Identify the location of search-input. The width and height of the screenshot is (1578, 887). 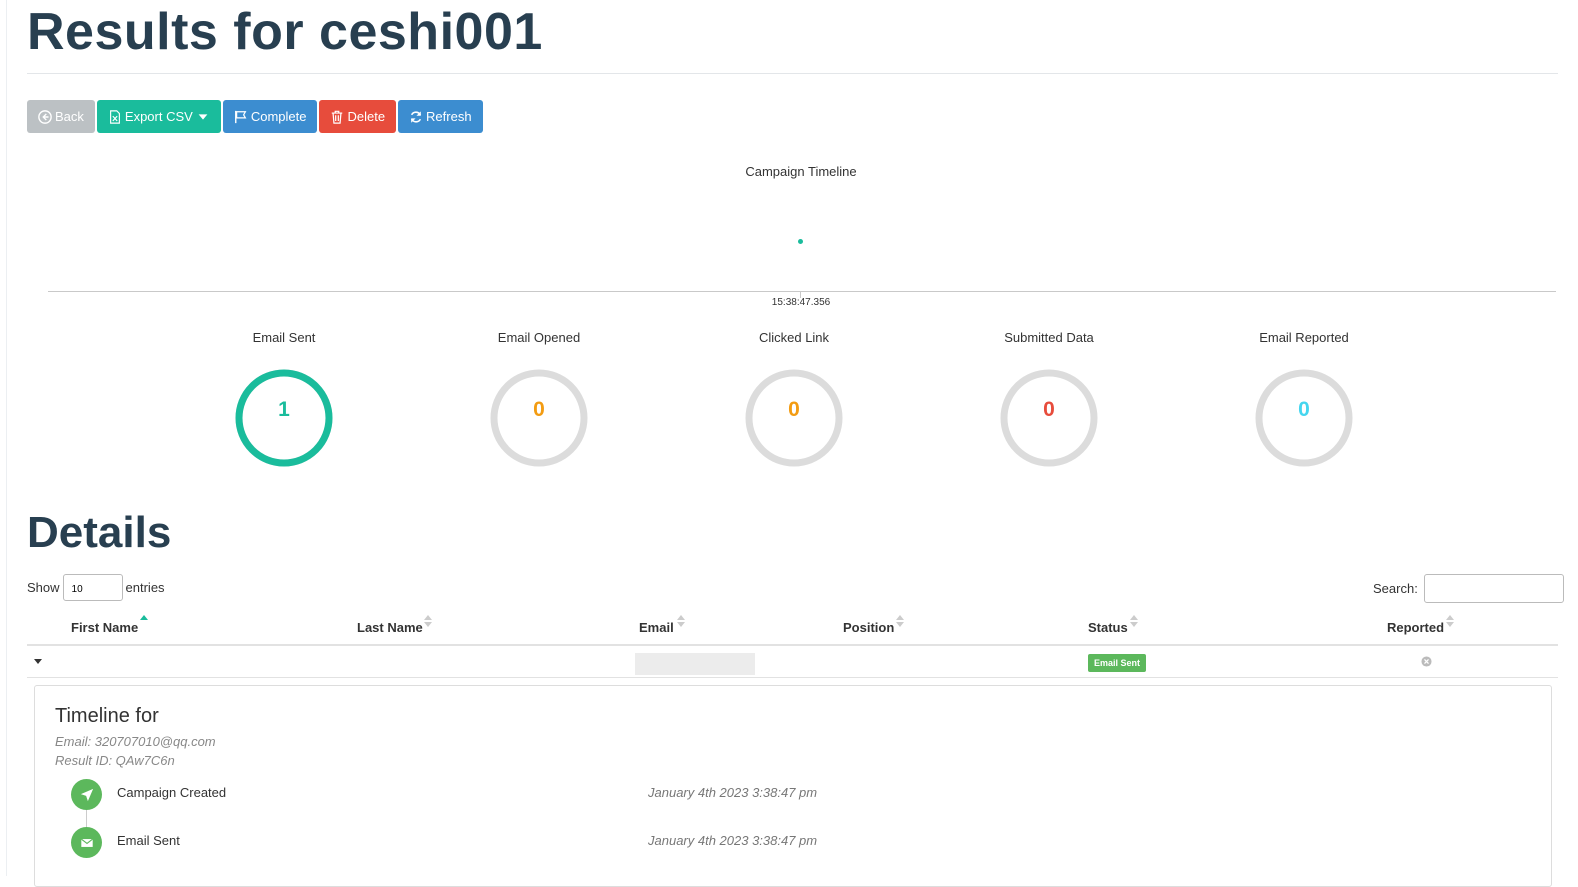
(1493, 588).